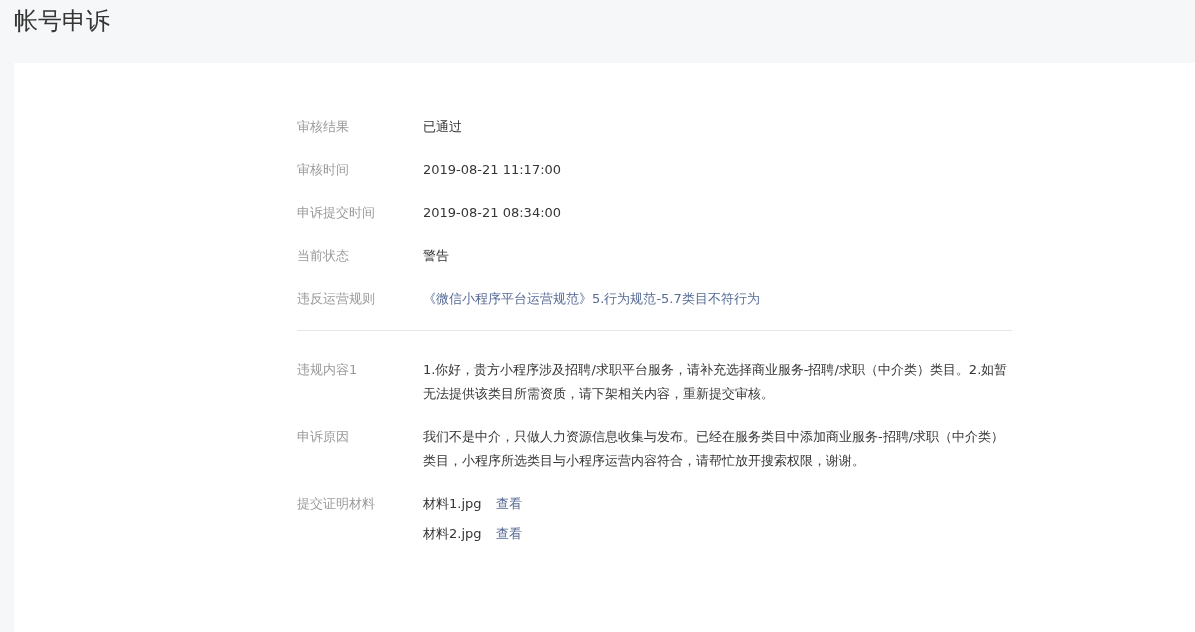 This screenshot has width=1195, height=632. Describe the element at coordinates (714, 449) in the screenshot. I see `field-paragraph: 我们不是中介，只做人力资源信息收集与发布。已经在服务类目中添加商业服务-招聘/求职（中介类）类目，小程序所选类目与小程序运营内容符合，请帮忙放开搜索权限，谢谢。` at that location.